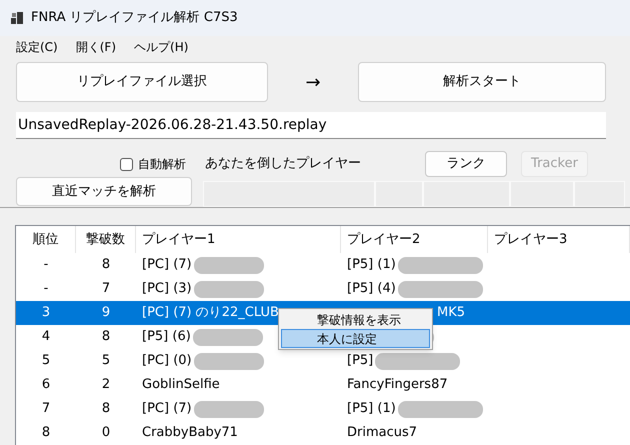  Describe the element at coordinates (134, 18) in the screenshot. I see `window-title: FNRA リプレイファイル解析 C7S3` at that location.